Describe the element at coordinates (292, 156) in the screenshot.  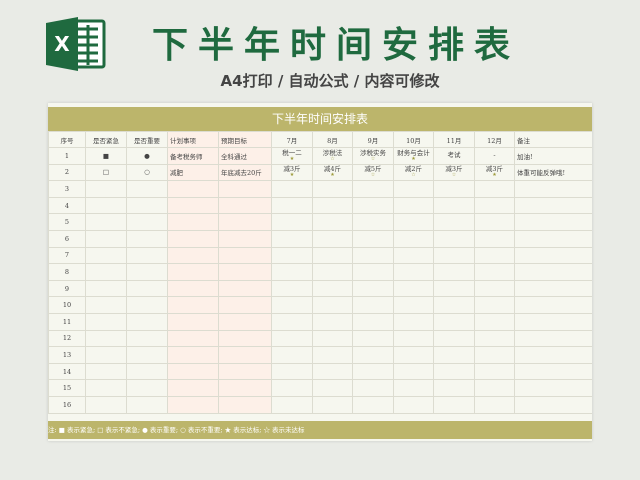
I see `month-cell: 税一二 ★` at that location.